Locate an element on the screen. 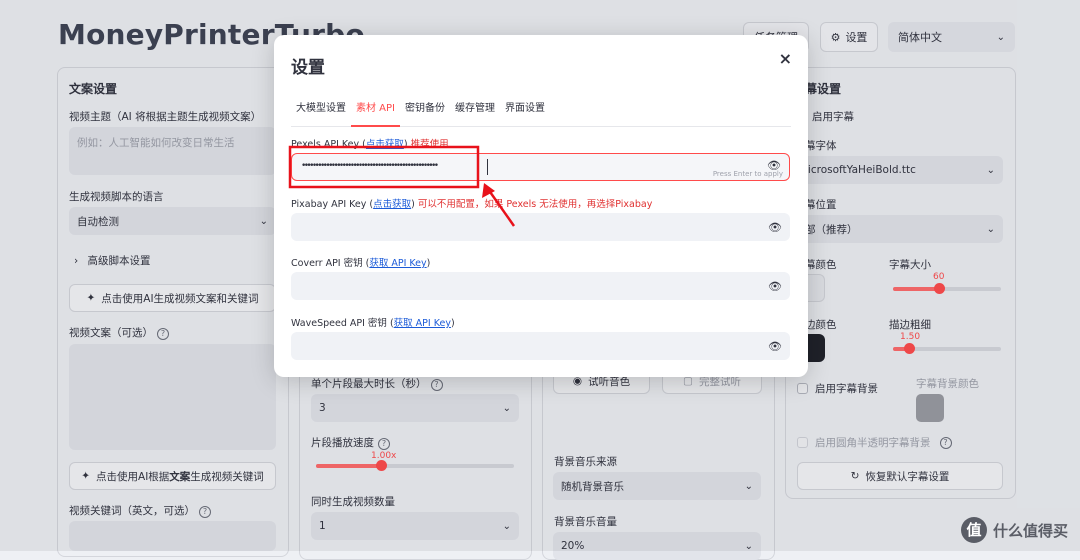 Image resolution: width=1080 pixels, height=560 pixels. annotation-overlay is located at coordinates (402, 186).